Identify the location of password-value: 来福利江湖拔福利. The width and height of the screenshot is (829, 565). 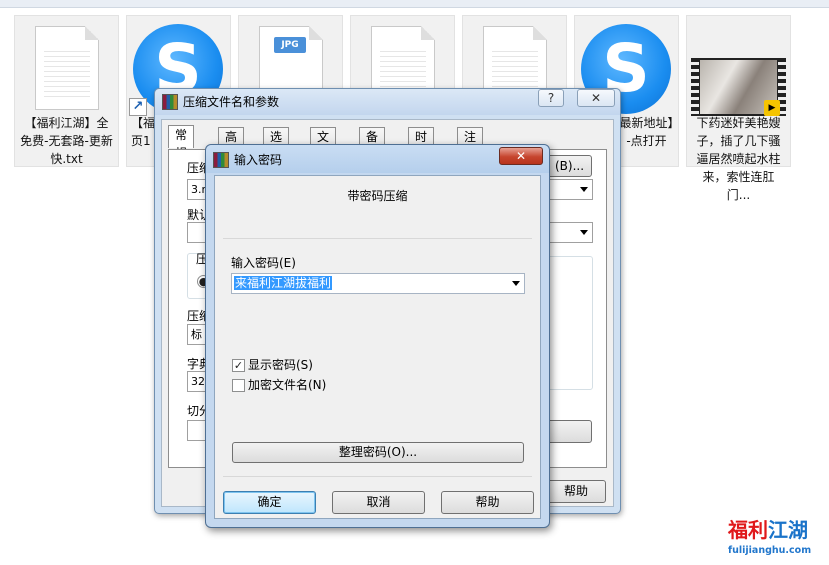
(283, 283).